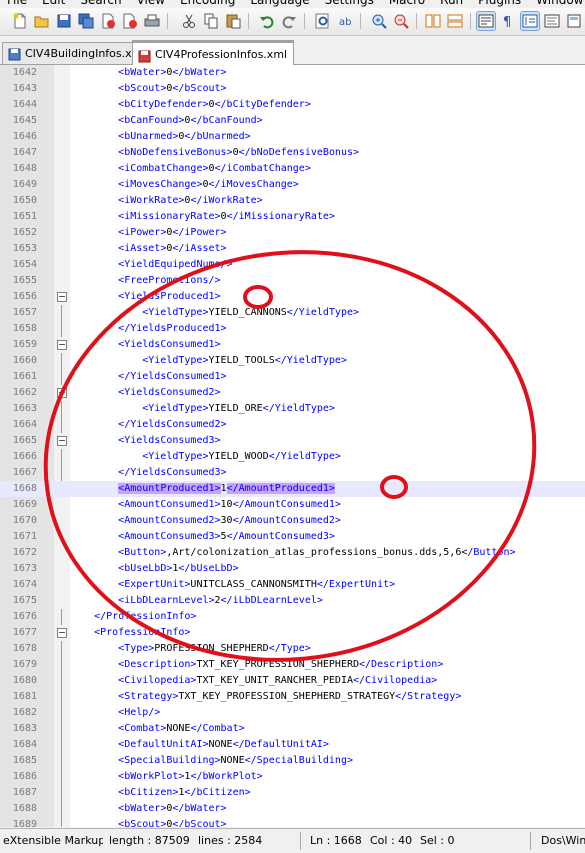 The height and width of the screenshot is (853, 585). Describe the element at coordinates (133, 617) in the screenshot. I see `code-text: </ProfessionInfo>` at that location.